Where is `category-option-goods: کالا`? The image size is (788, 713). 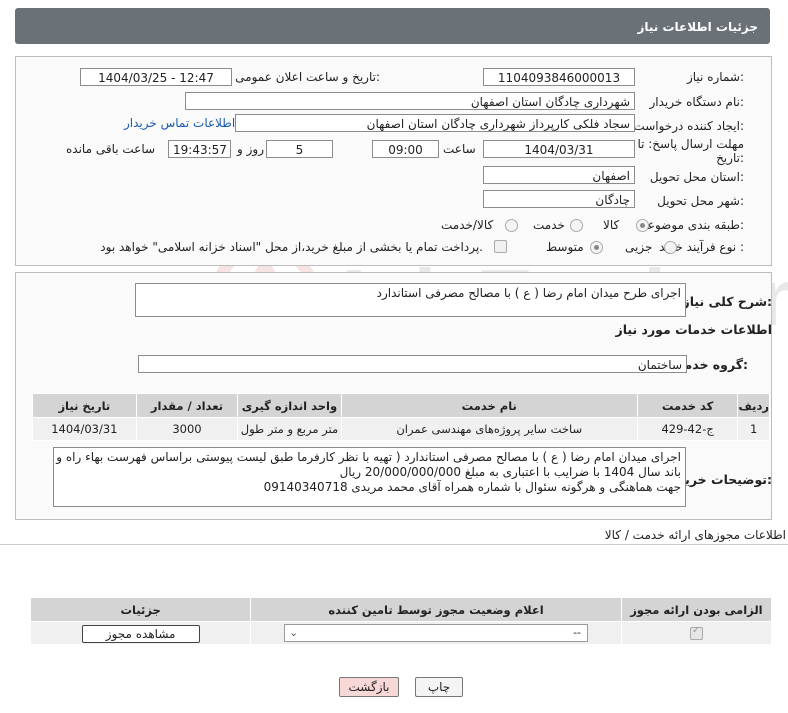
category-option-goods: کالا is located at coordinates (611, 225).